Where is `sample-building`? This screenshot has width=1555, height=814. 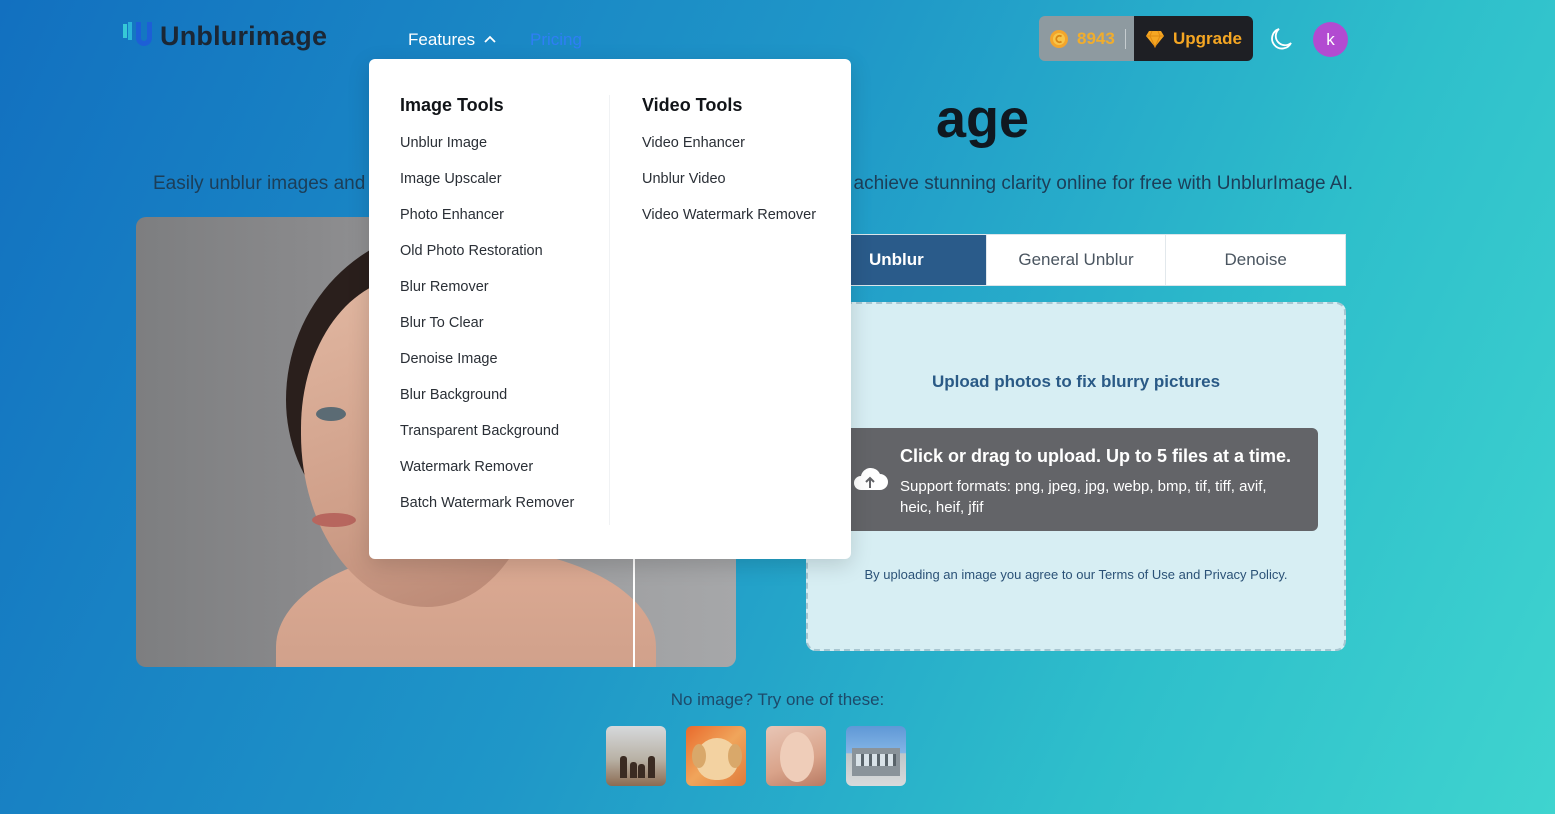
sample-building is located at coordinates (876, 756).